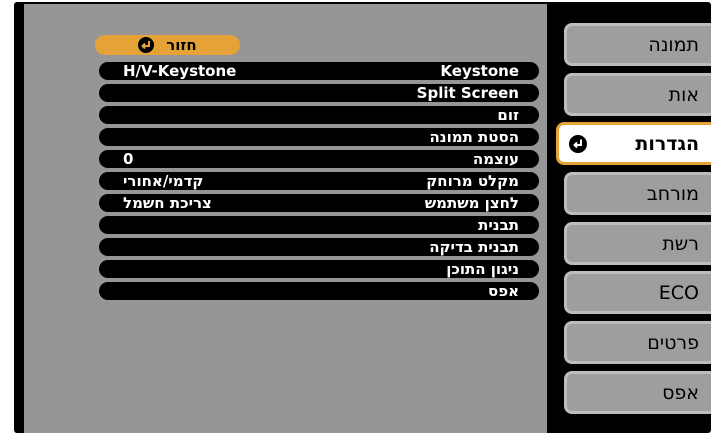 The width and height of the screenshot is (724, 440). Describe the element at coordinates (319, 181) in the screenshot. I see `row-remote-receiver: מקלט מרוחק קדמי/אחורי` at that location.